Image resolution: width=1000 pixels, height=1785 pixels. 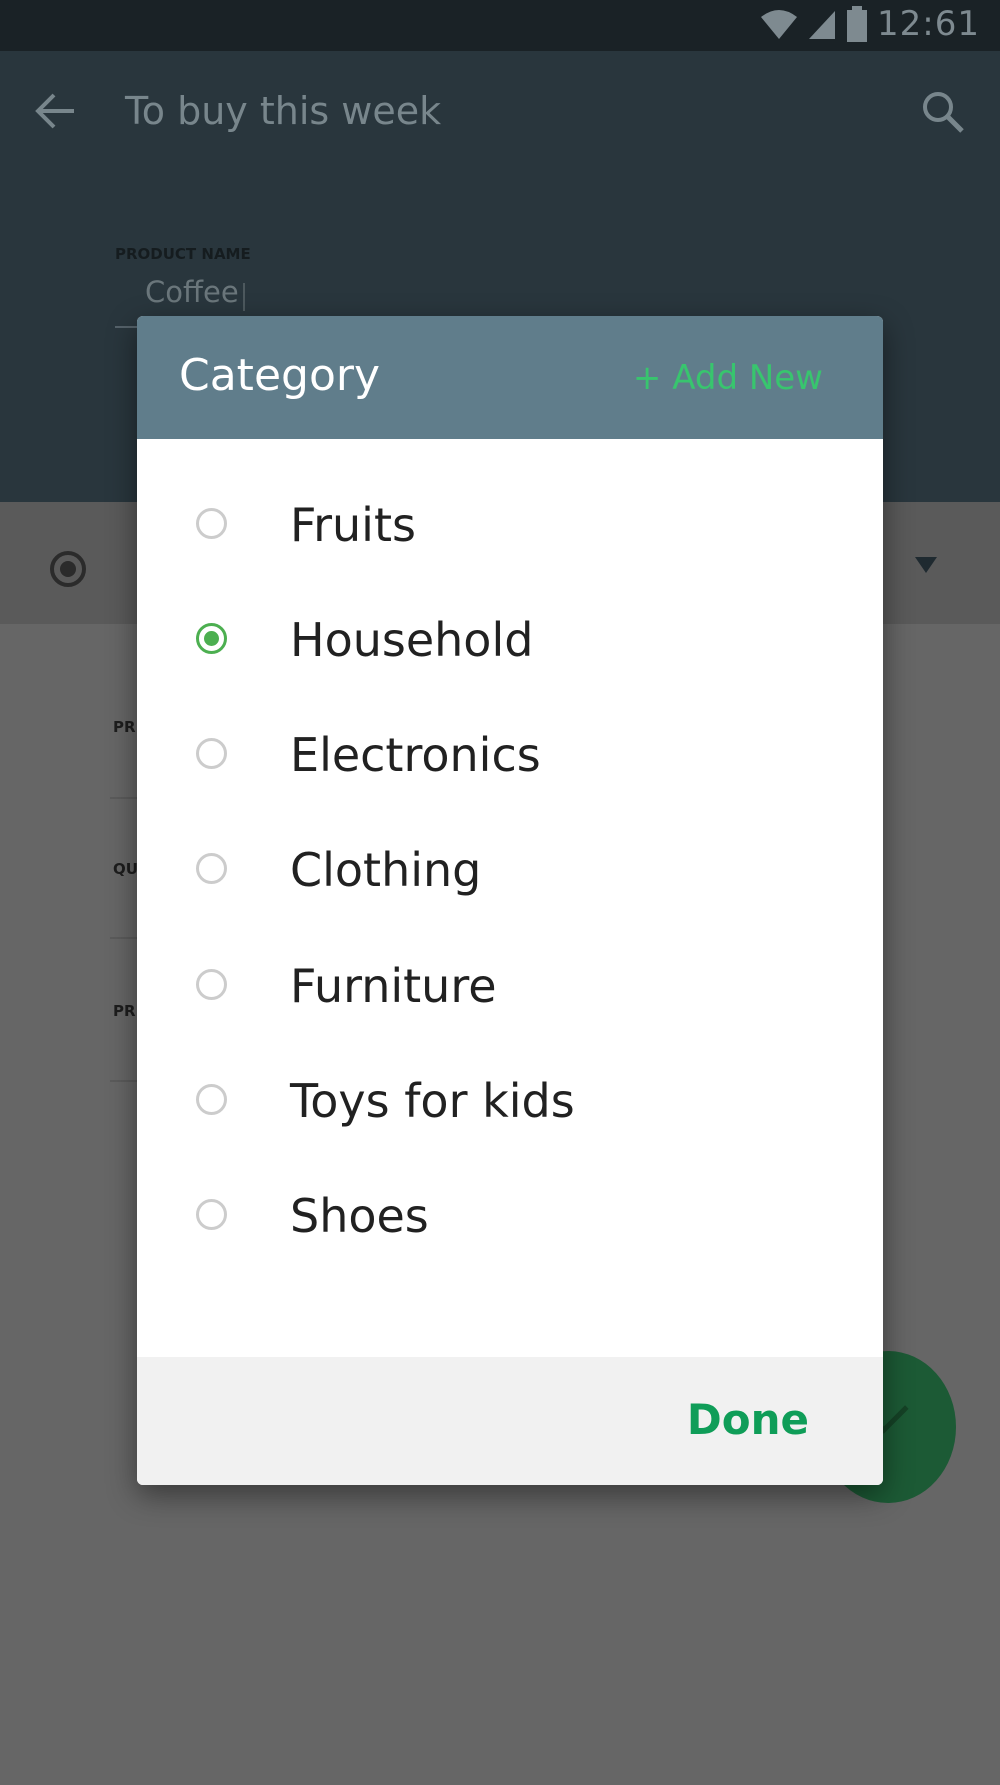 I want to click on option-furniture: Furniture, so click(x=510, y=985).